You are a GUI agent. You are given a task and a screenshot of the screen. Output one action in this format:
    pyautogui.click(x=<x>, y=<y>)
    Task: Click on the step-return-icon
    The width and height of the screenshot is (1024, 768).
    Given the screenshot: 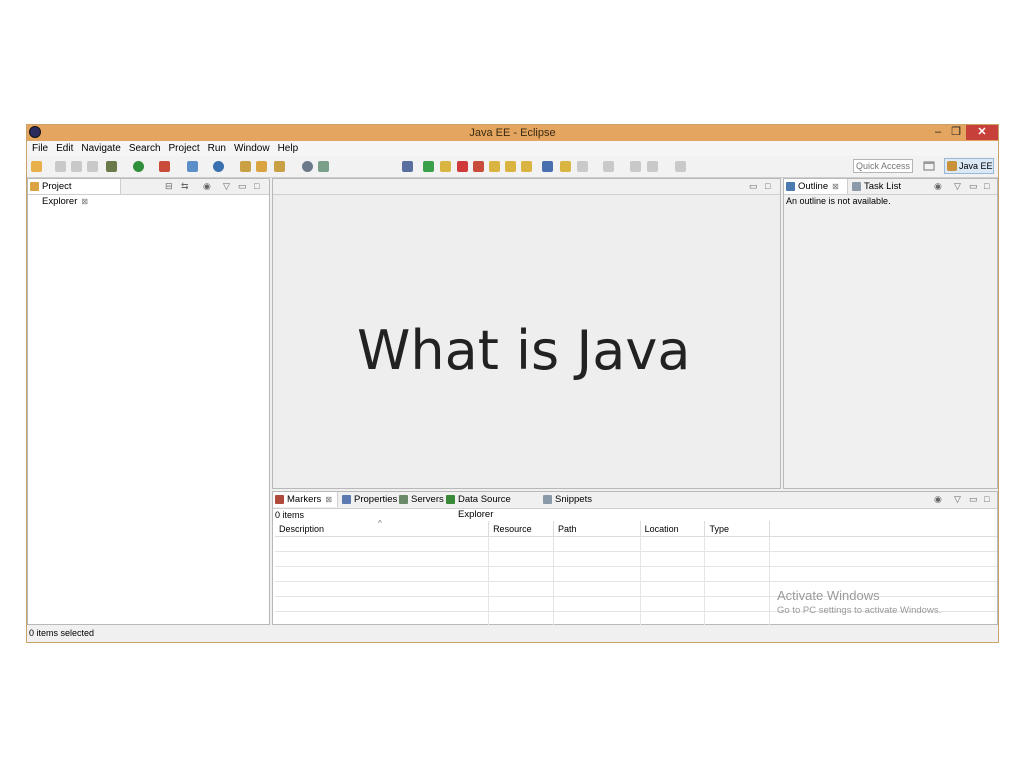 What is the action you would take?
    pyautogui.click(x=526, y=166)
    